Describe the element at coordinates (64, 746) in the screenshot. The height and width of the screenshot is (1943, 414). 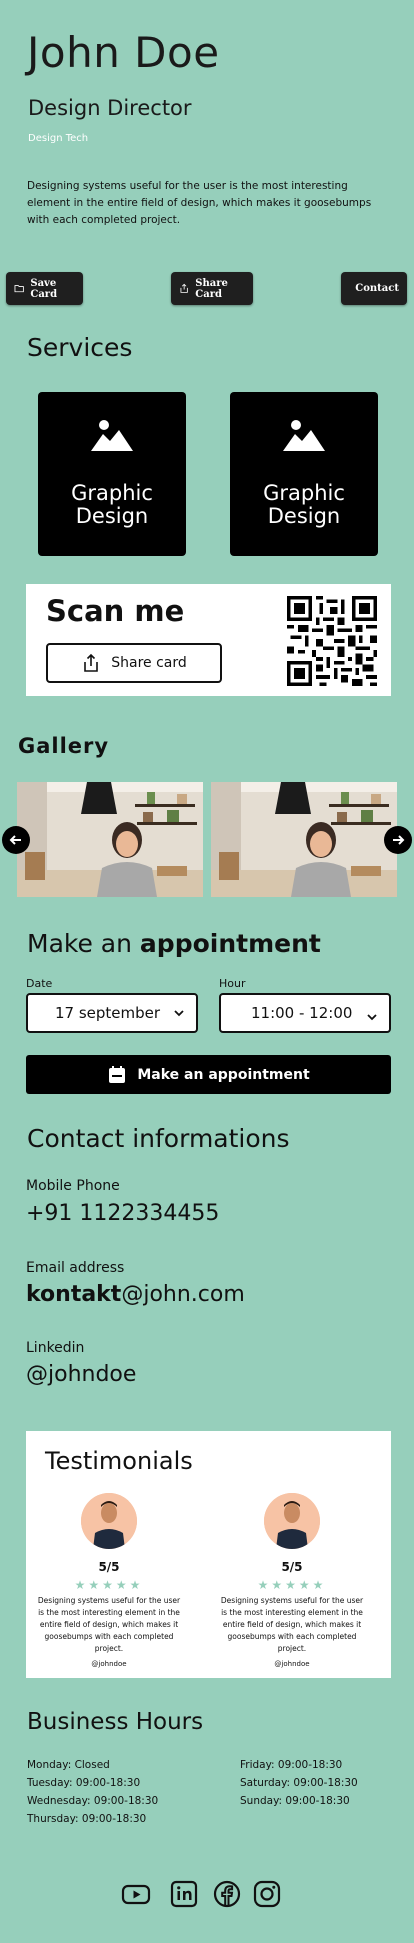
I see `gallery-heading: Gallery` at that location.